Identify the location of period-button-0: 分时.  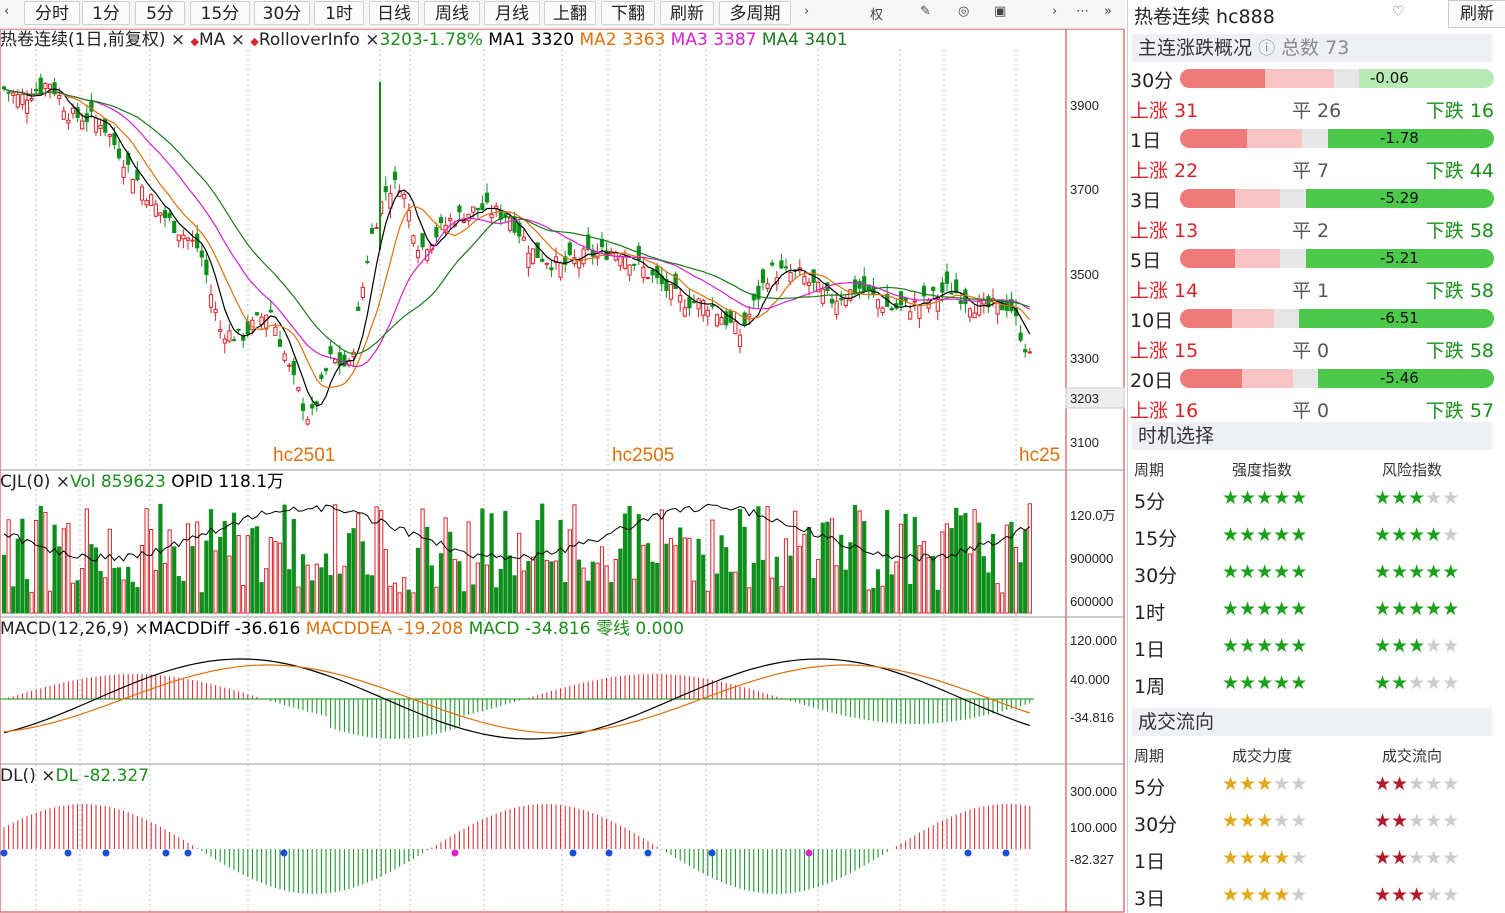
(52, 13).